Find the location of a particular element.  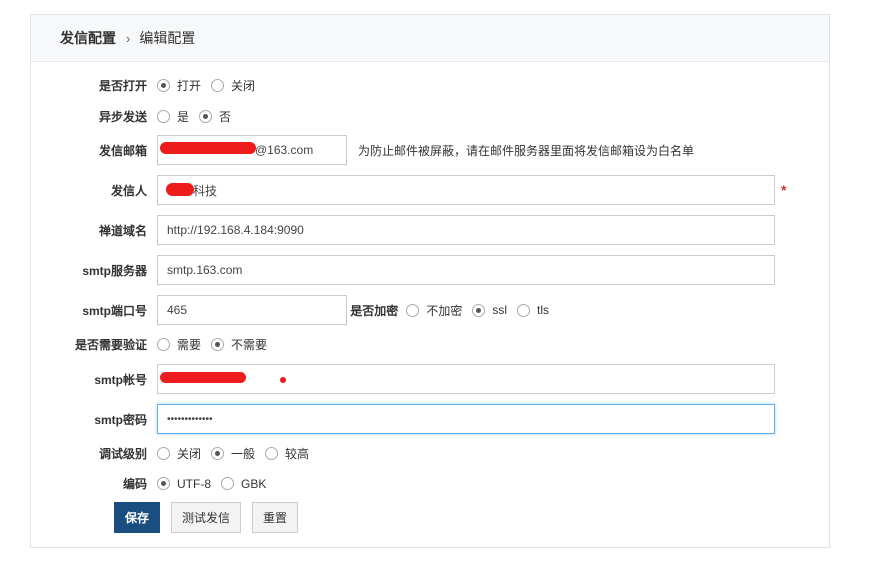

sender-name-row: 发信人 科技 * is located at coordinates (408, 190).